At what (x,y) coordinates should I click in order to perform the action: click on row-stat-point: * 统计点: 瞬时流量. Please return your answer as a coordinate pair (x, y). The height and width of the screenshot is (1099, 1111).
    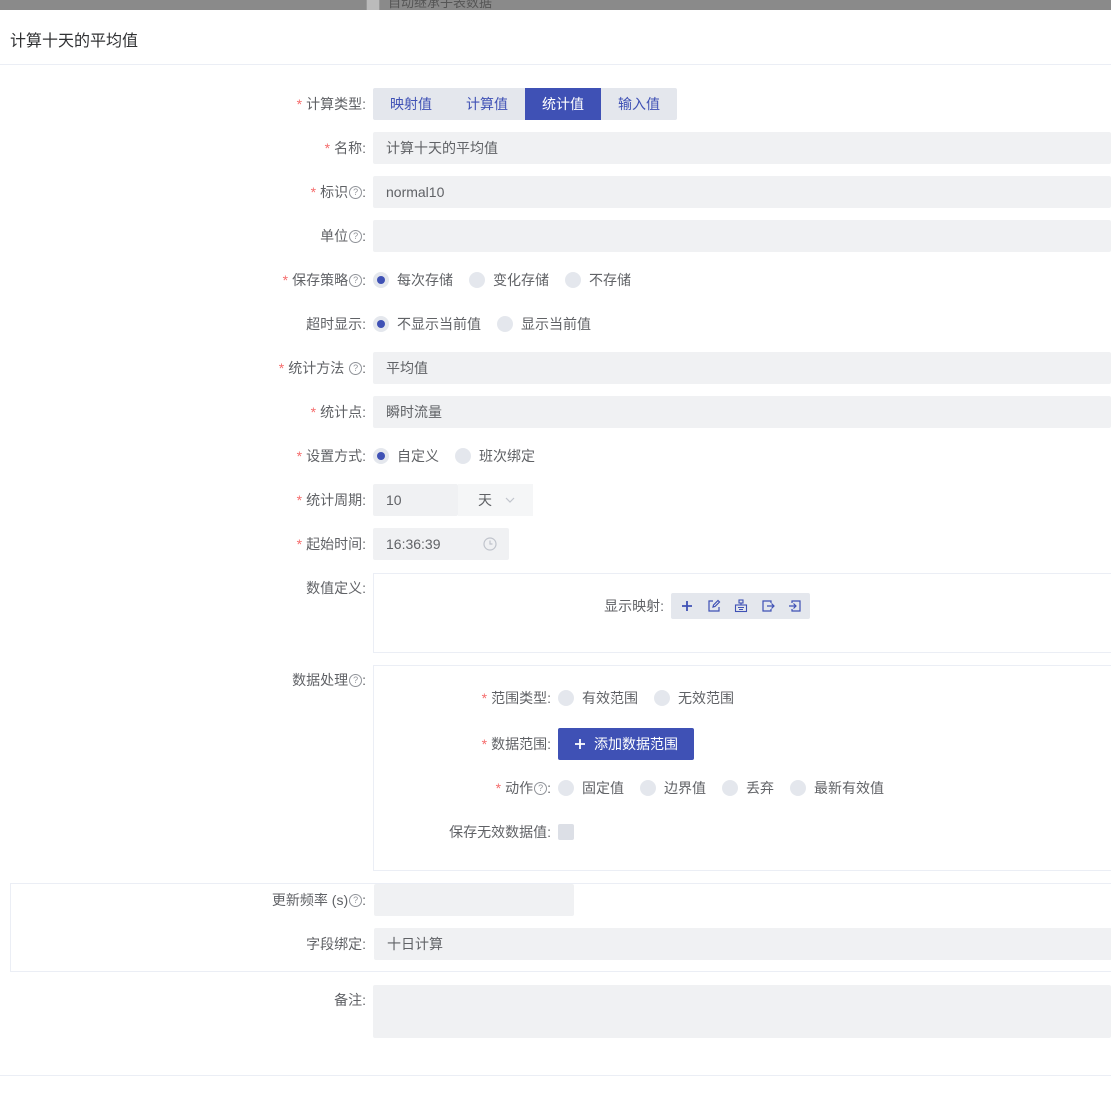
    Looking at the image, I should click on (555, 412).